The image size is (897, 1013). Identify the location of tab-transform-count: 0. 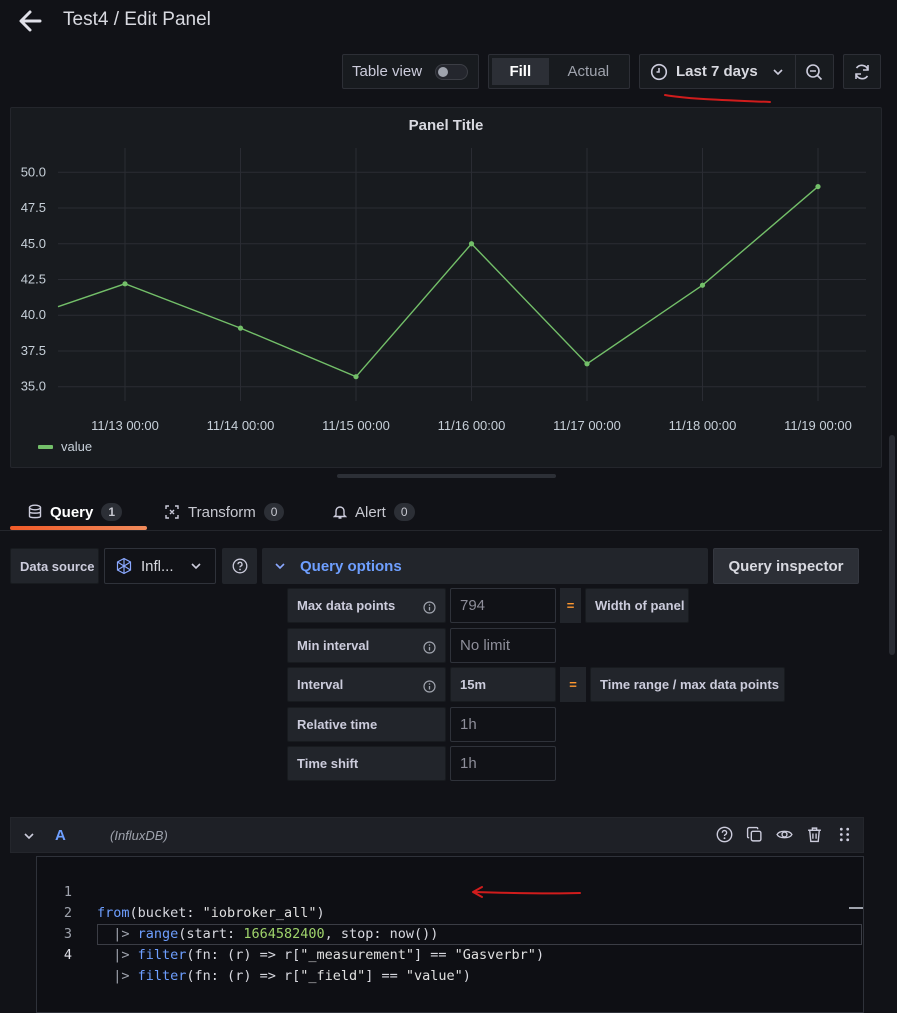
(274, 512).